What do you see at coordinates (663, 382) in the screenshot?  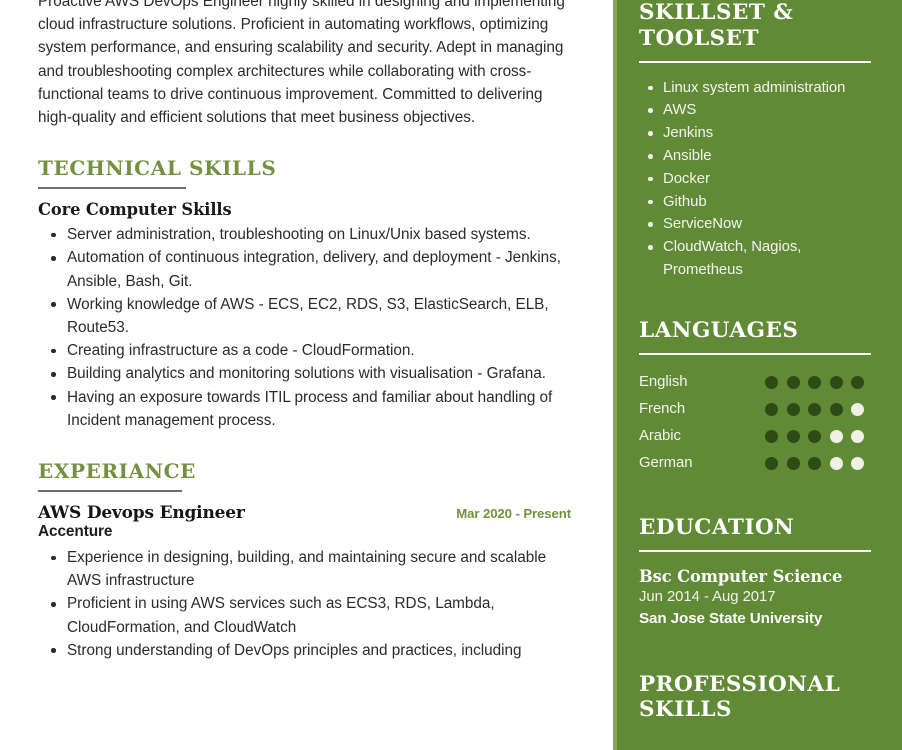 I see `language-name: English` at bounding box center [663, 382].